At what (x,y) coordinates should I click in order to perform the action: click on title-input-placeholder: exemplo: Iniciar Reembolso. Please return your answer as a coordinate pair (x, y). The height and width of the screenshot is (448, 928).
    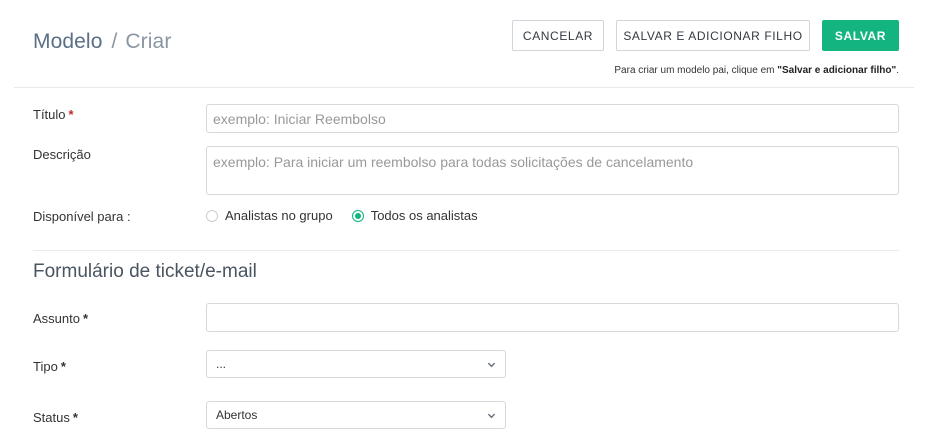
    Looking at the image, I should click on (299, 118).